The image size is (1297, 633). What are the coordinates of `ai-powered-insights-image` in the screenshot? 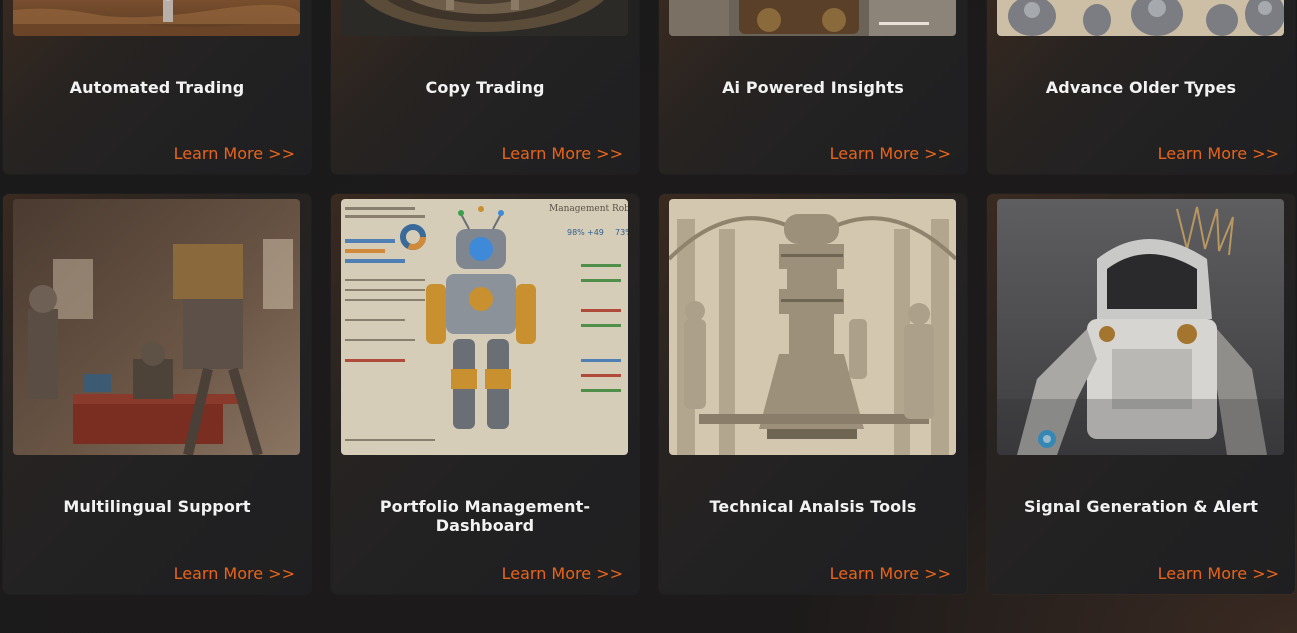 It's located at (812, 18).